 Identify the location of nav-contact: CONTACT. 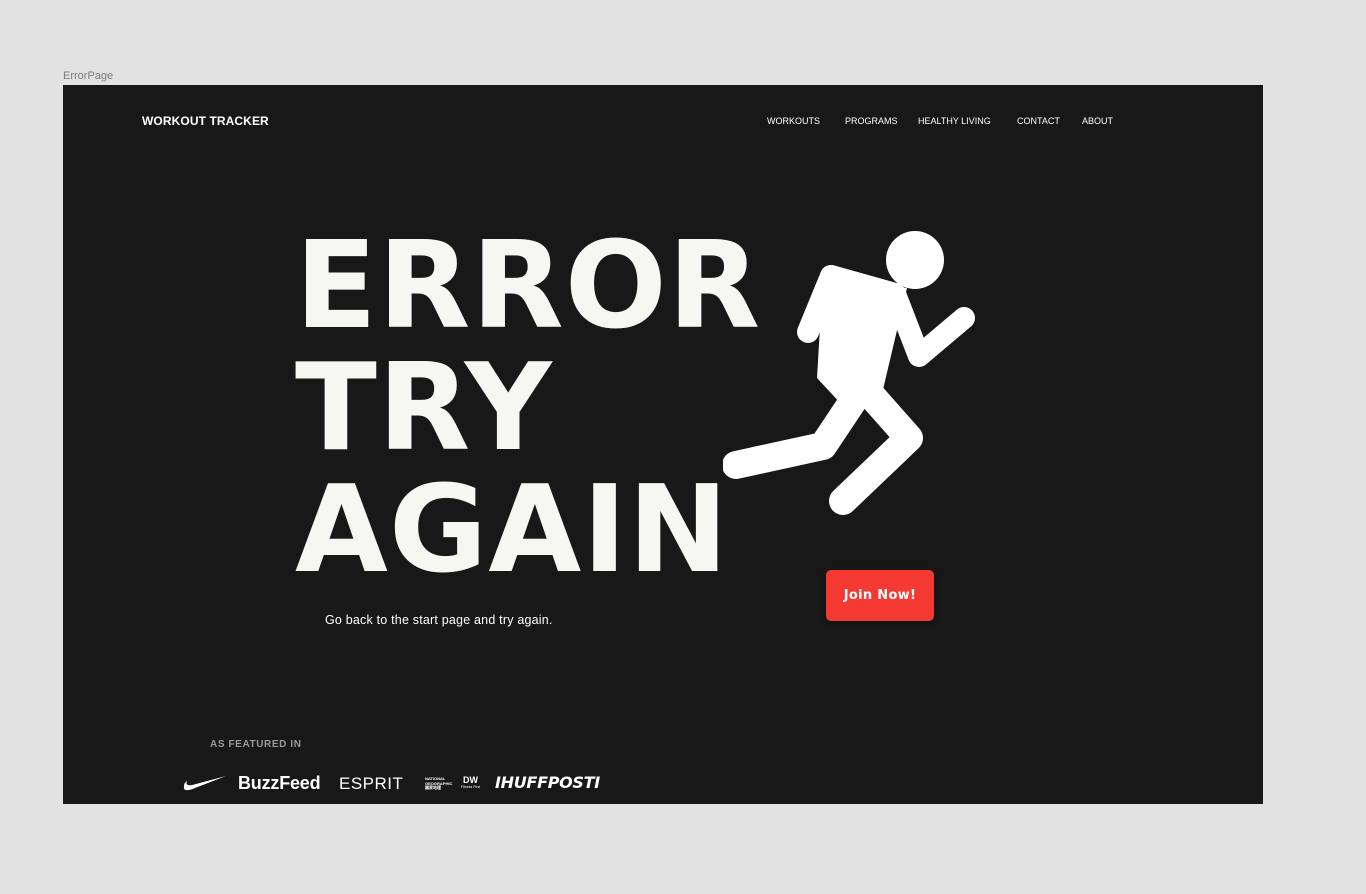
(1038, 121).